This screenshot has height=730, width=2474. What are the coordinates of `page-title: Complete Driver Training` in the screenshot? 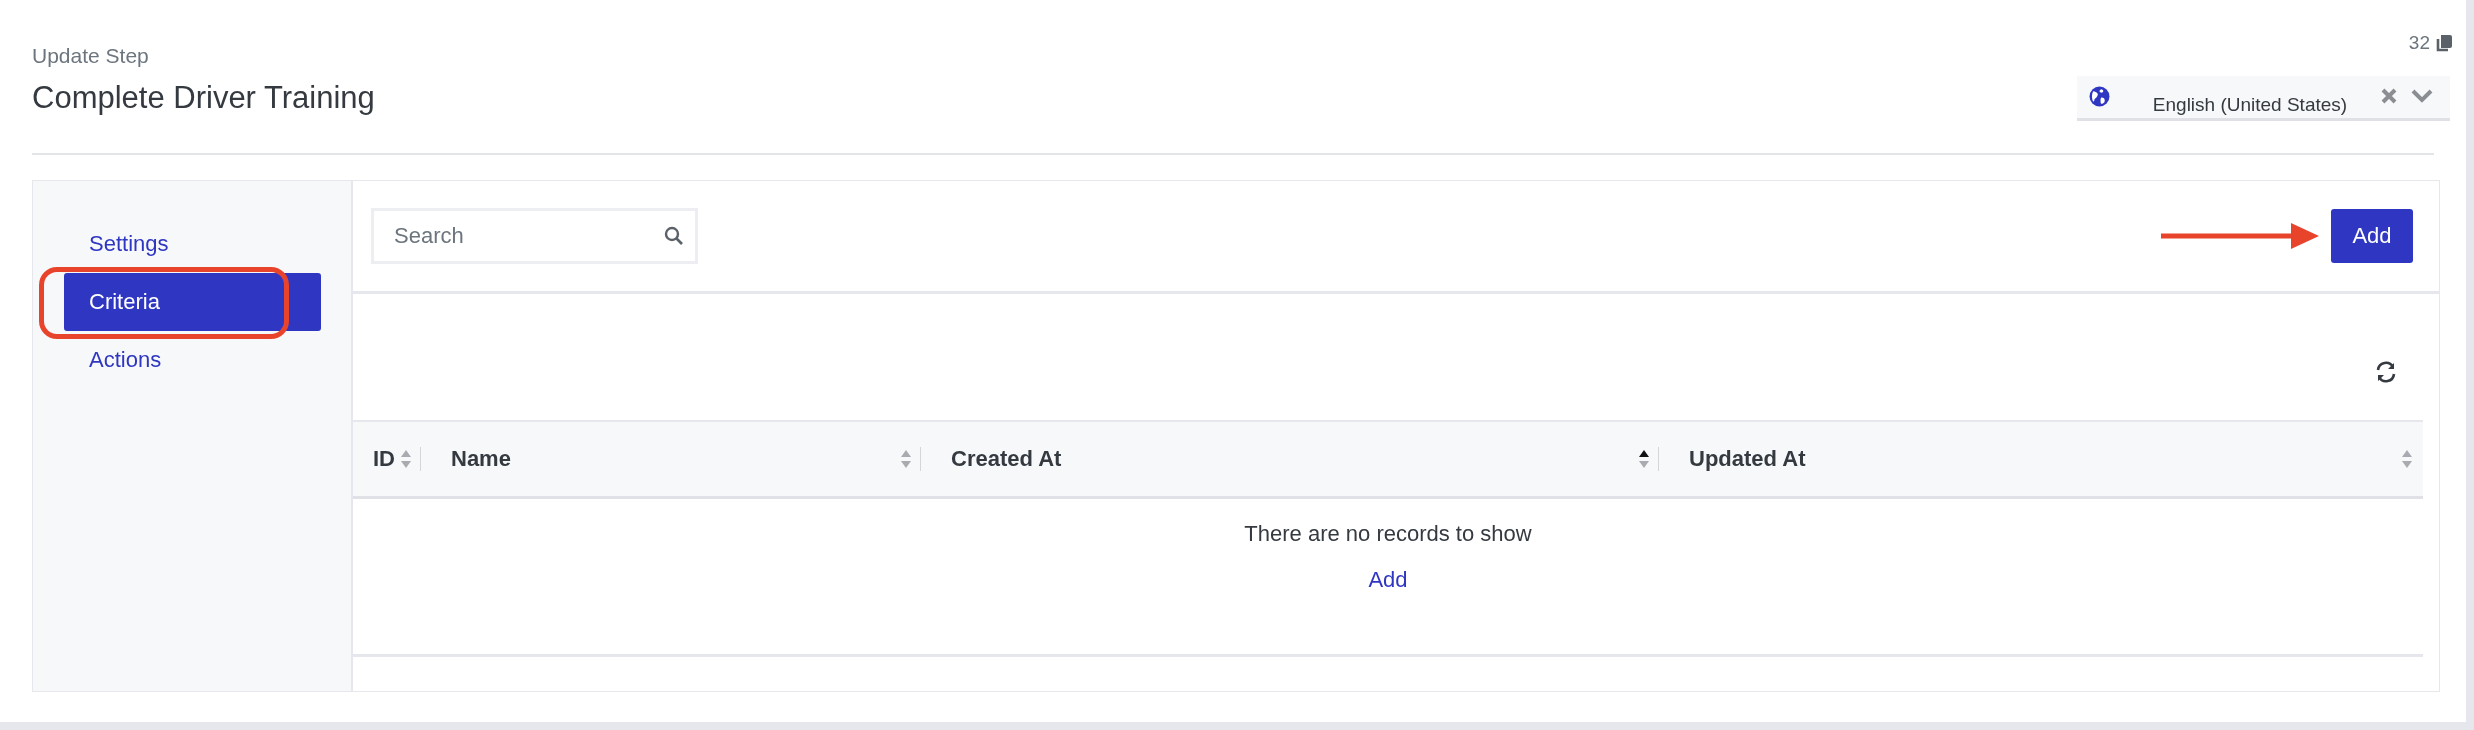 It's located at (203, 98).